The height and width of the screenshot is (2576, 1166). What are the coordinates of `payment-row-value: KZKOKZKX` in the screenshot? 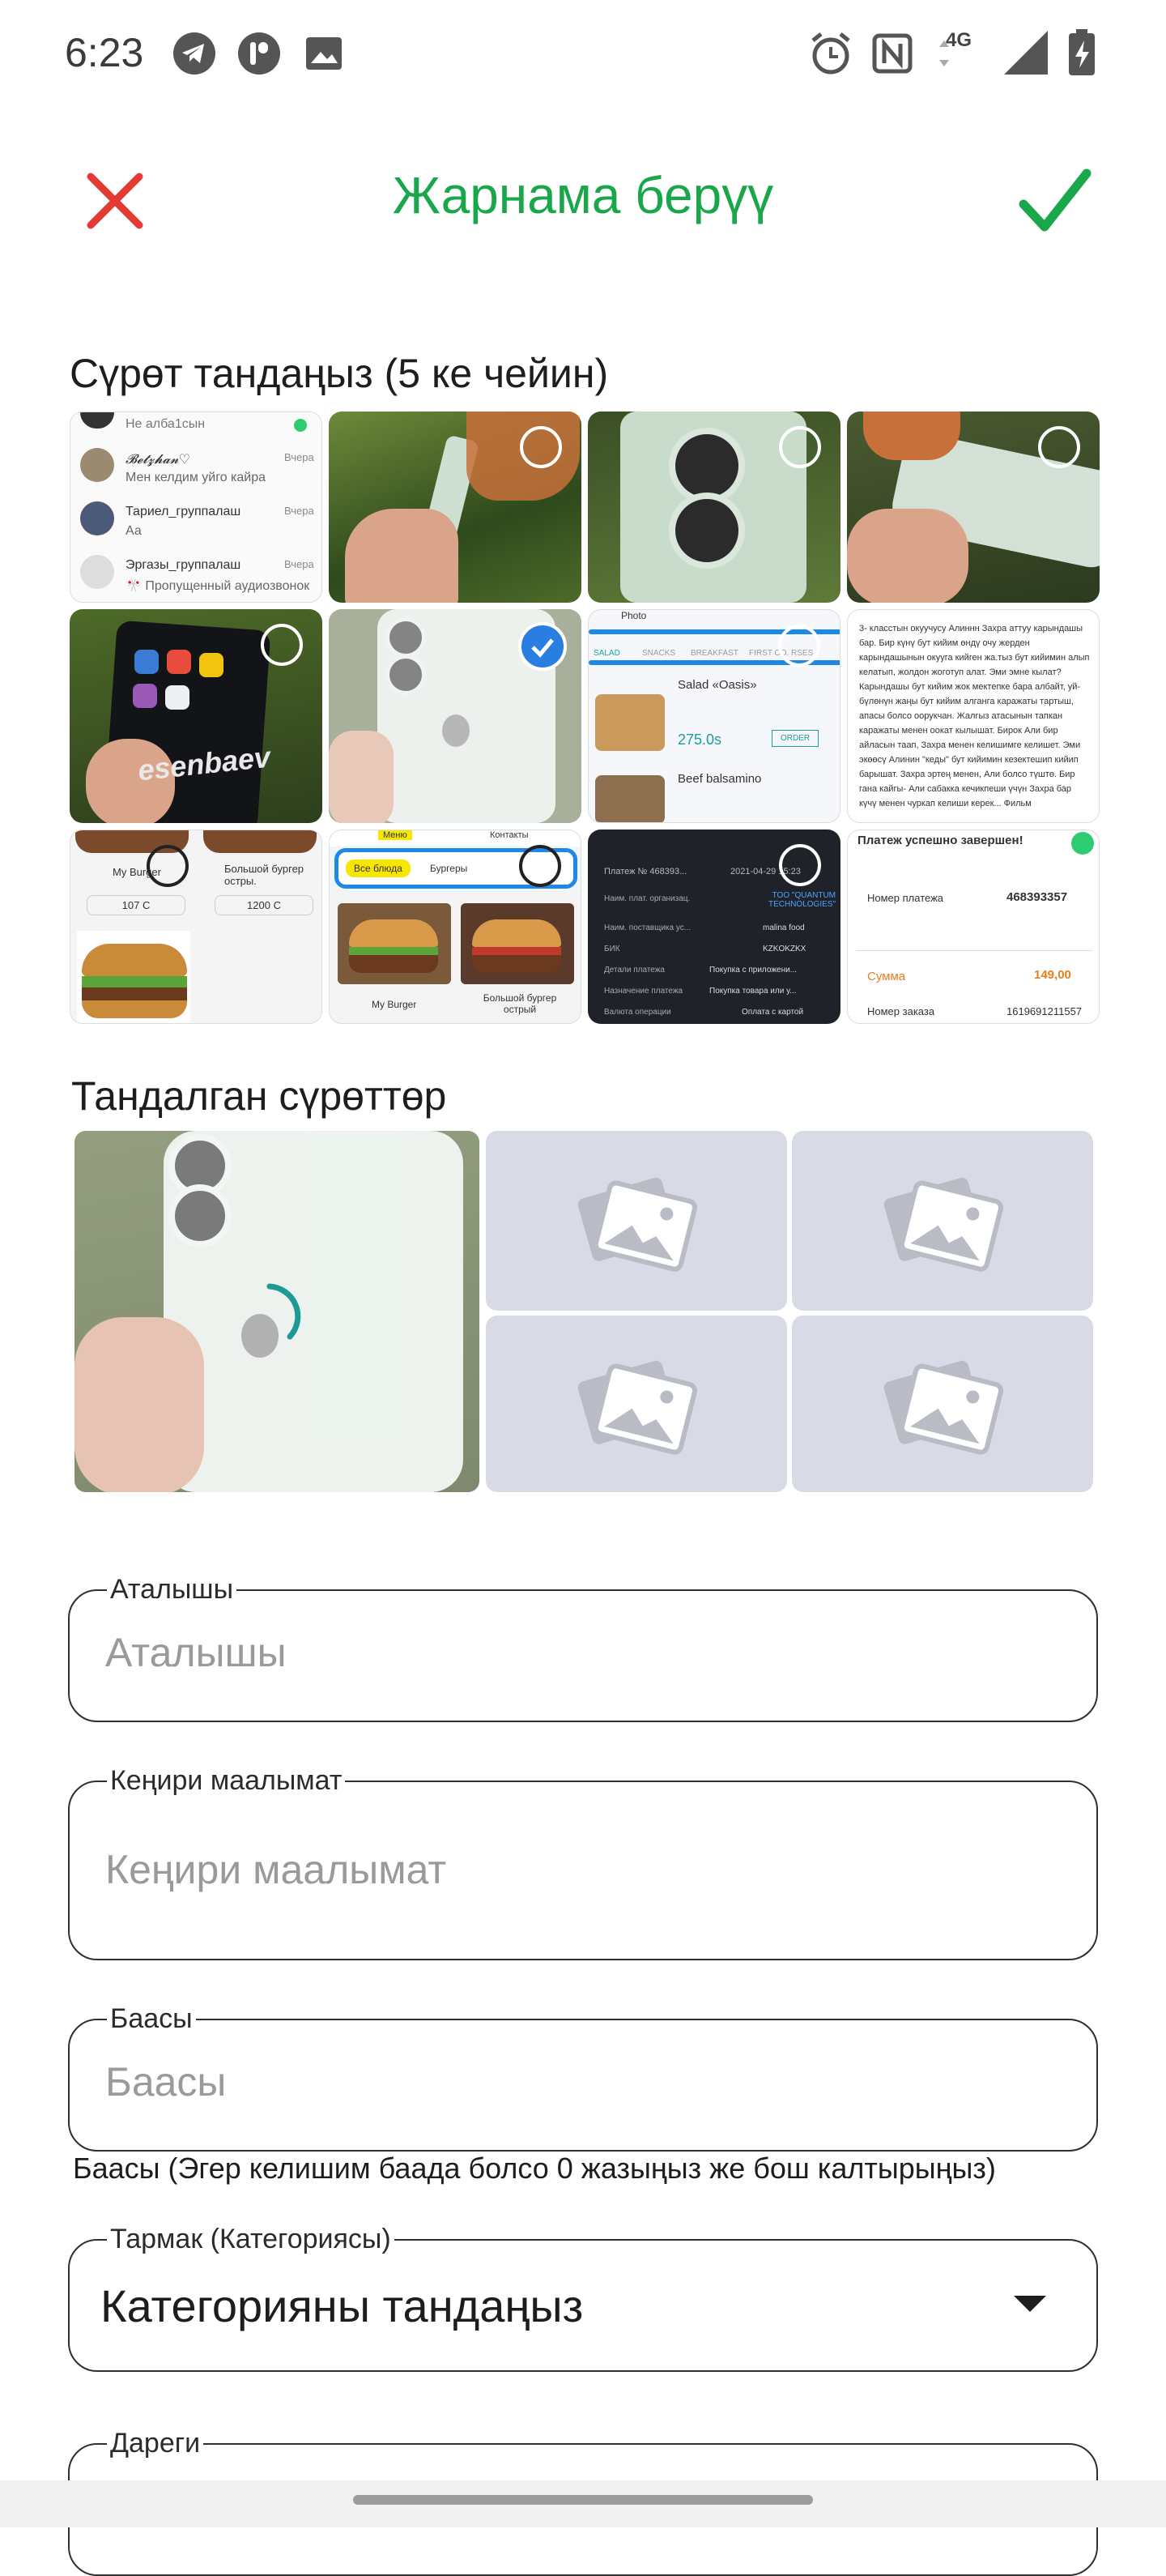 It's located at (784, 949).